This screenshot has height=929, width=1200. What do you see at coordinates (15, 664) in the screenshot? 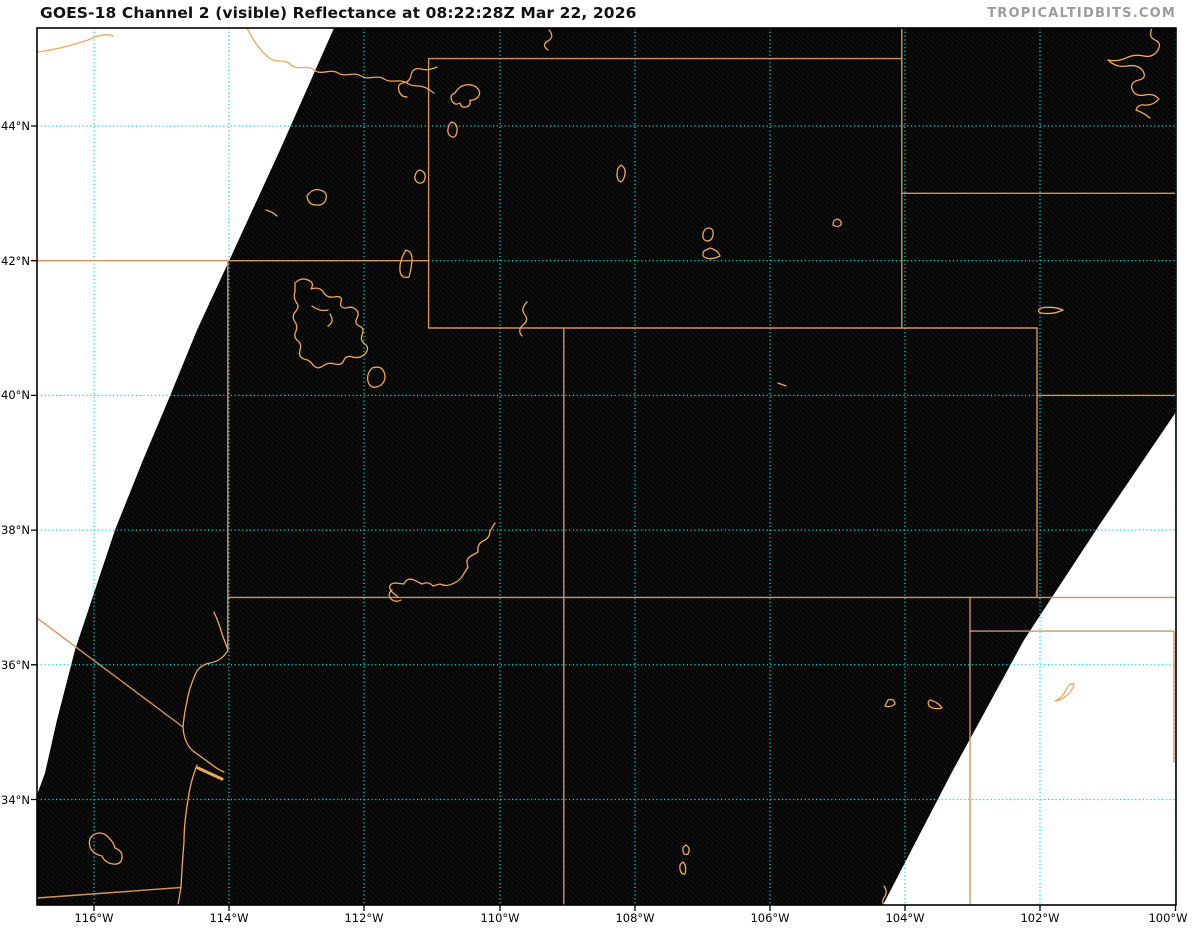
I see `lat-tick-label: 36°N` at bounding box center [15, 664].